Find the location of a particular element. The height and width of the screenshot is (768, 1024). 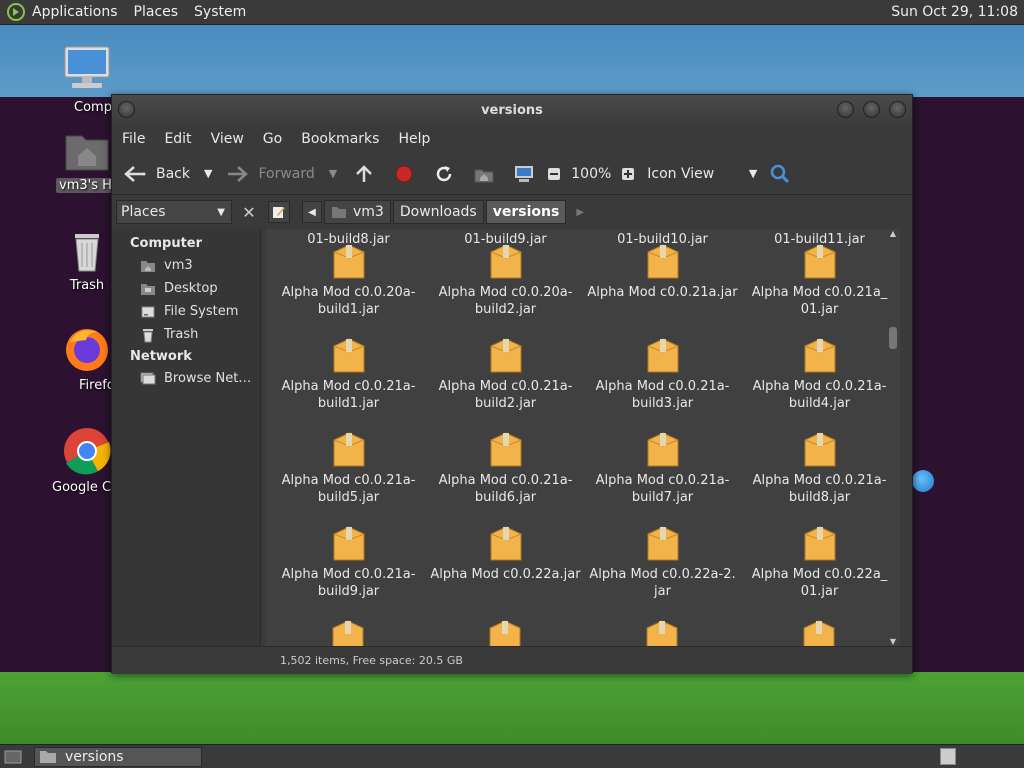

forward-label: Forward is located at coordinates (286, 173).